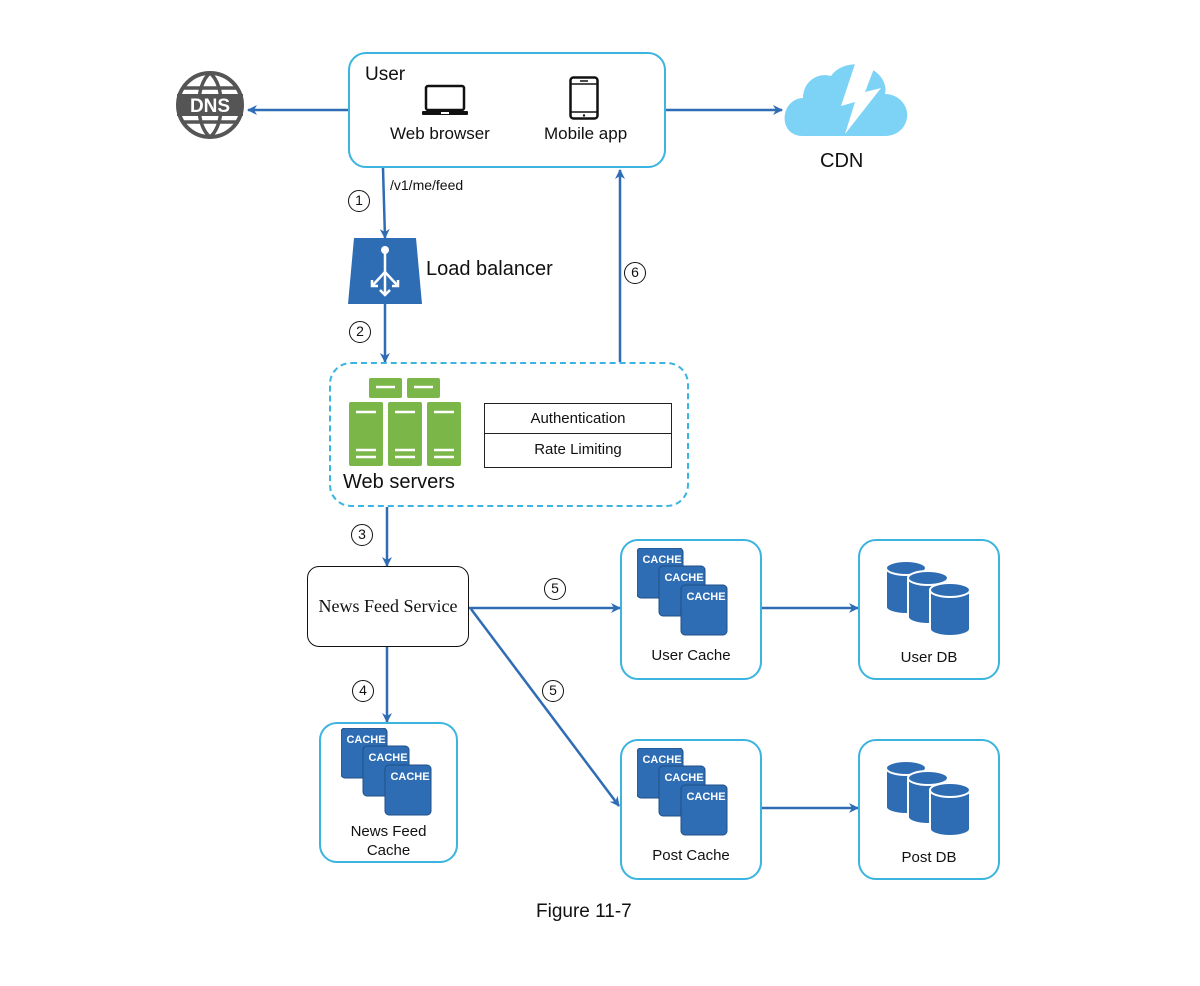 Image resolution: width=1200 pixels, height=986 pixels. I want to click on post-cache-node: CACHE CACHE CACHE Post Cache, so click(691, 809).